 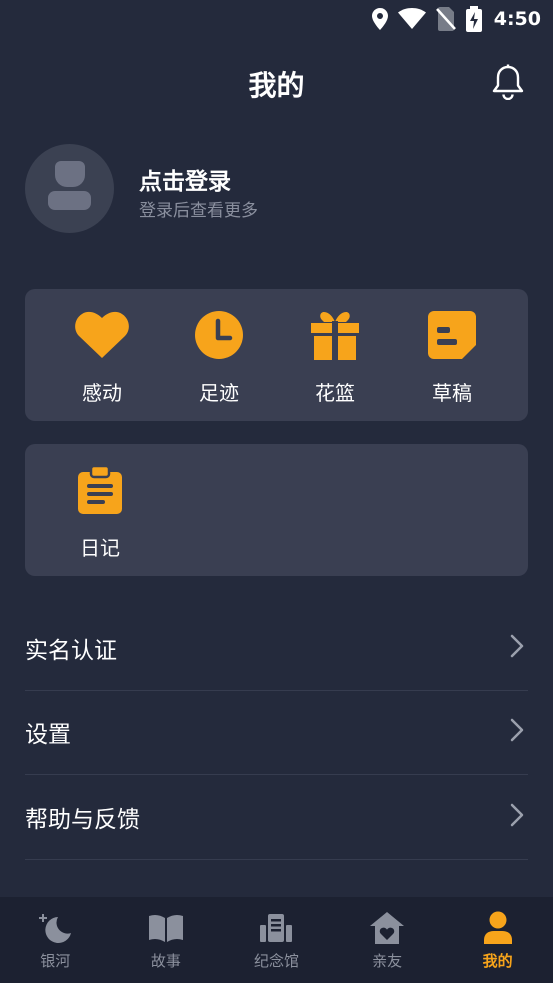 I want to click on menu-label: 设置, so click(x=48, y=735).